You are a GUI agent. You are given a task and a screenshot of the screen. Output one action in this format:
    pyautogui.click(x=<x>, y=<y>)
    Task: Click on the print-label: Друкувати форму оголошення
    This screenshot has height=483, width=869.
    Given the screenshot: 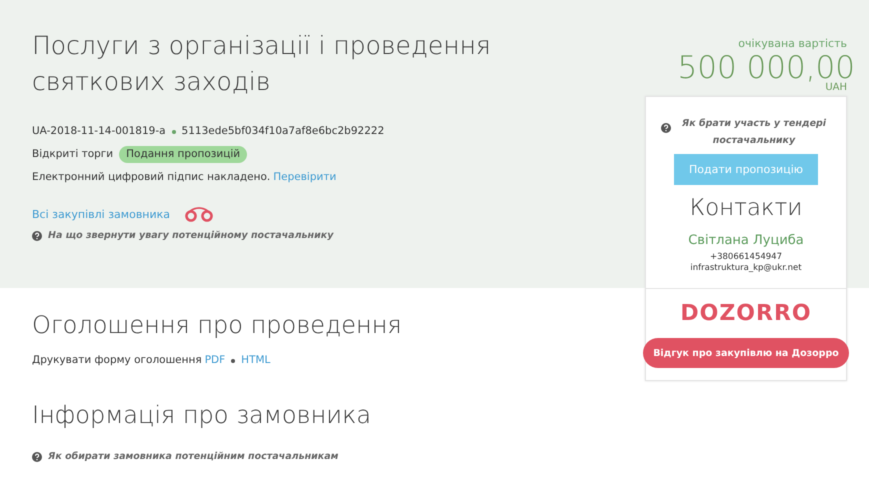 What is the action you would take?
    pyautogui.click(x=117, y=360)
    